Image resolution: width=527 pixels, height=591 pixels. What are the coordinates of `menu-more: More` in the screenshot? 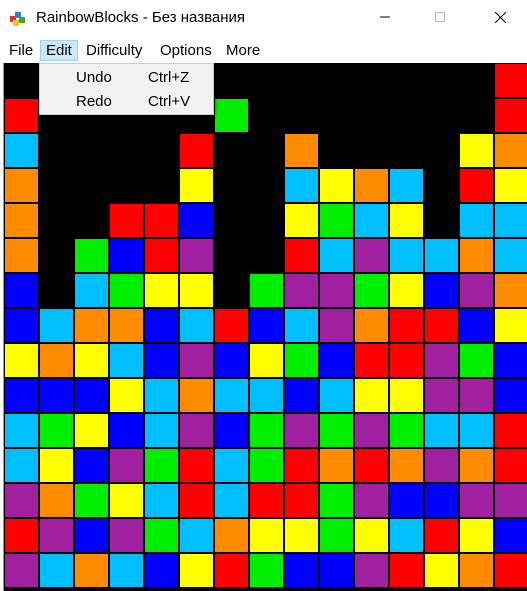 It's located at (243, 50).